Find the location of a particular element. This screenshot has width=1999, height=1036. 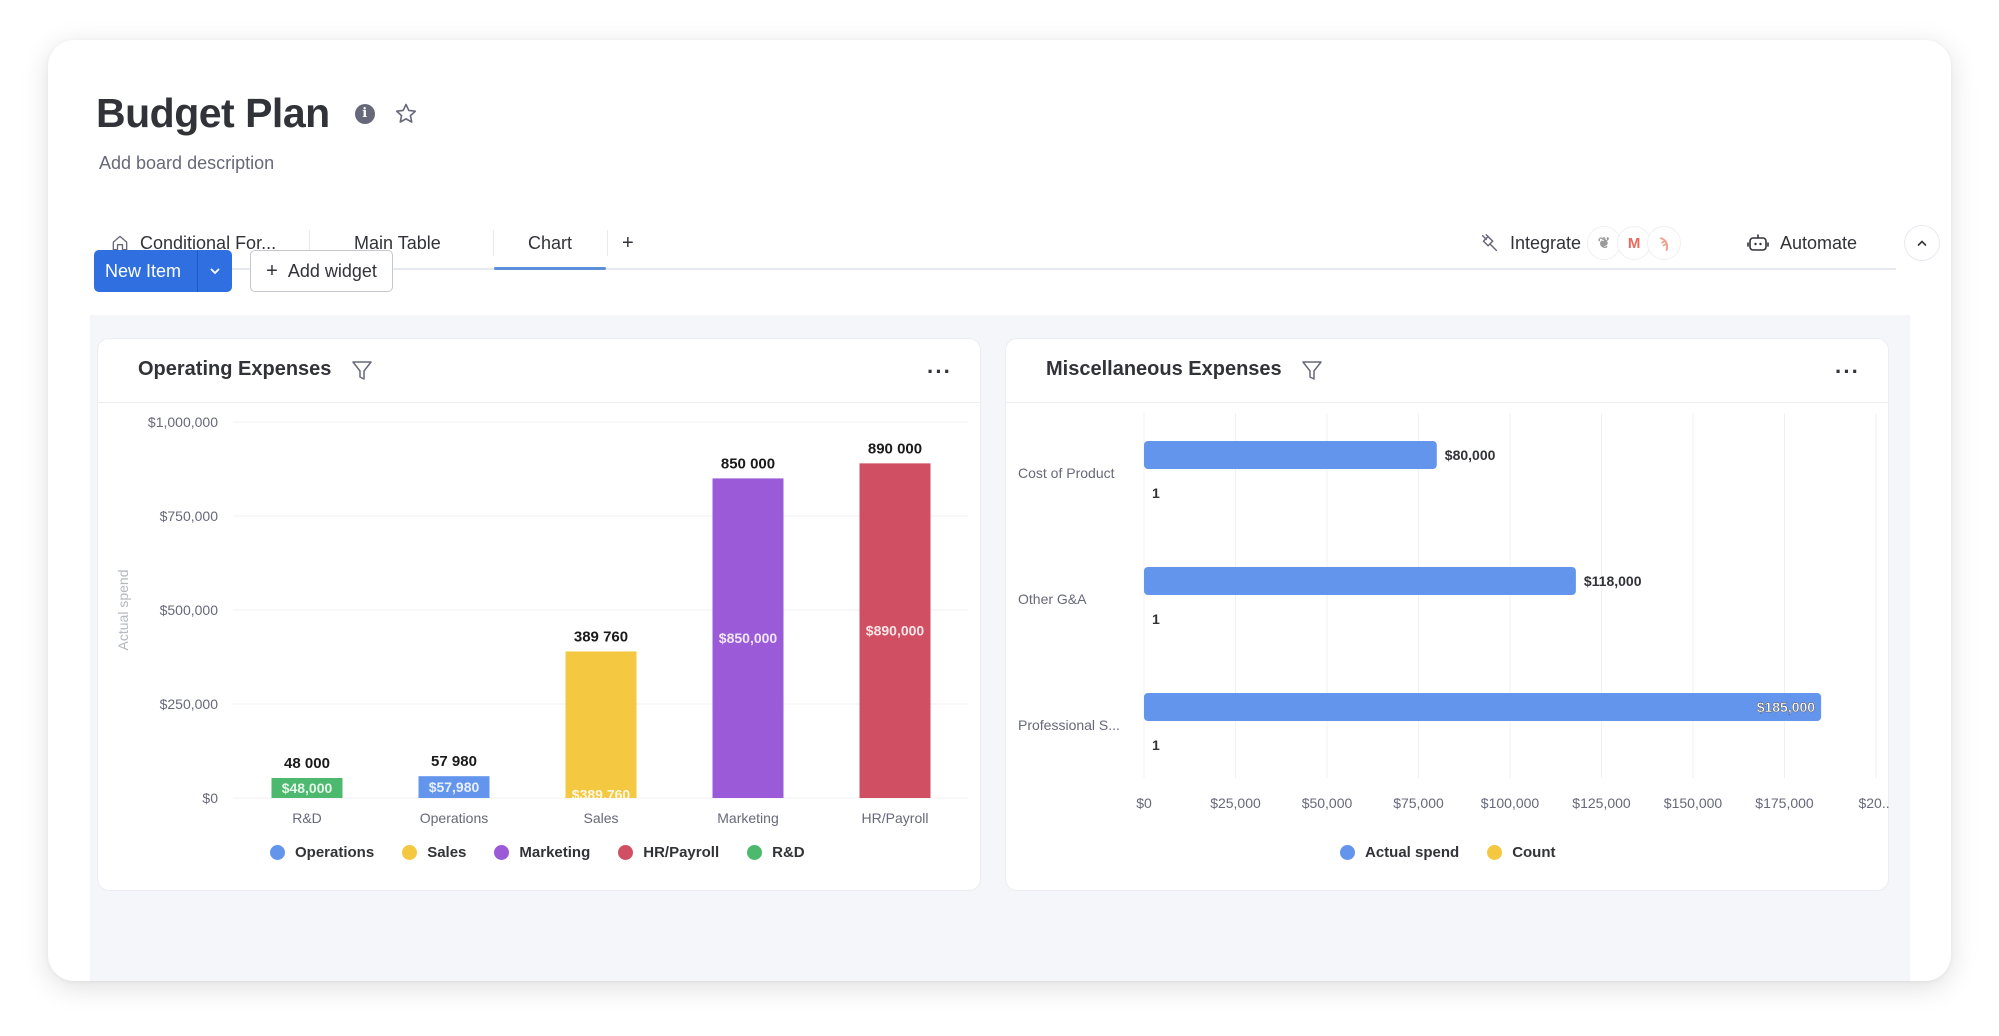

mailchimp-icon: ❦ is located at coordinates (1604, 243).